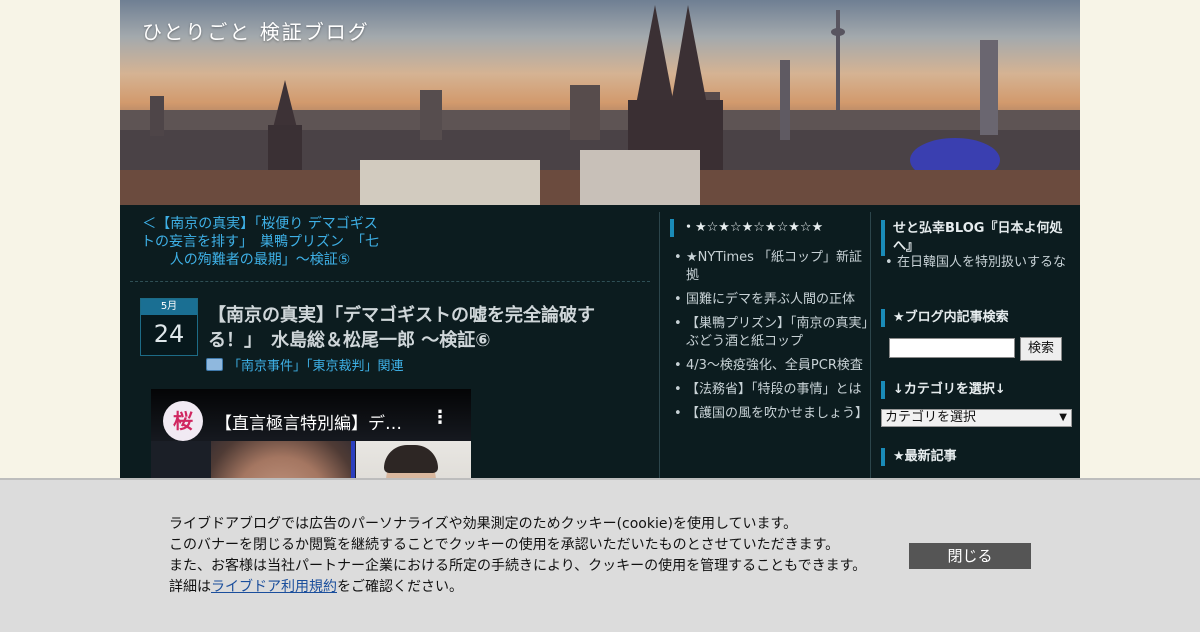 This screenshot has height=632, width=1200. I want to click on search-heading: ★ブログ内記事検索, so click(945, 318).